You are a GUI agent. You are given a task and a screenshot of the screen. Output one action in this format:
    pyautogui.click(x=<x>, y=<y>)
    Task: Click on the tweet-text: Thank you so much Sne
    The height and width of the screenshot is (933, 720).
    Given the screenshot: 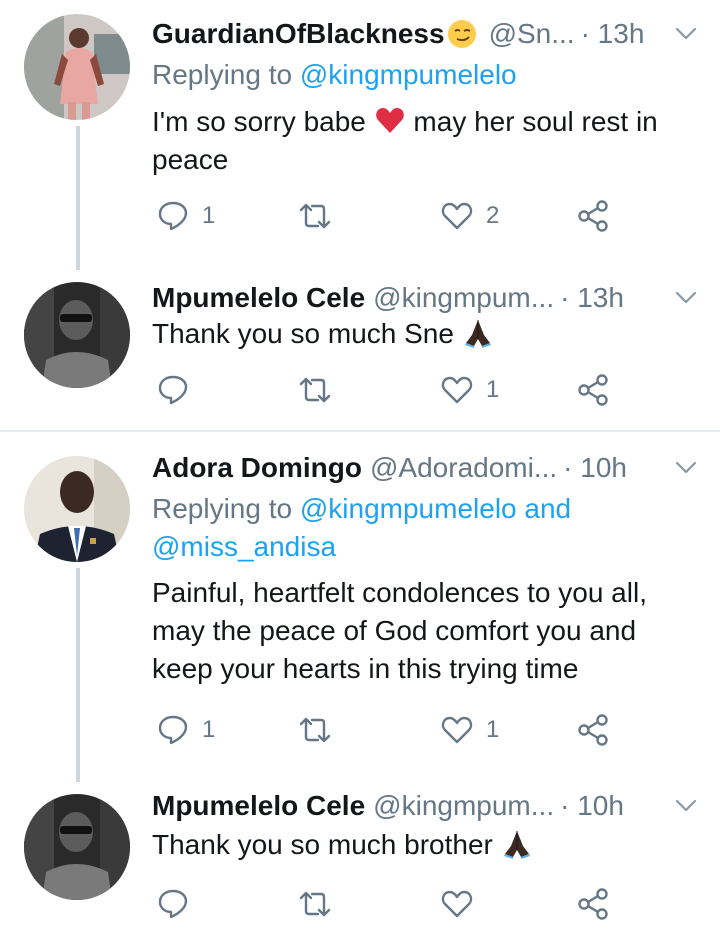 What is the action you would take?
    pyautogui.click(x=425, y=334)
    